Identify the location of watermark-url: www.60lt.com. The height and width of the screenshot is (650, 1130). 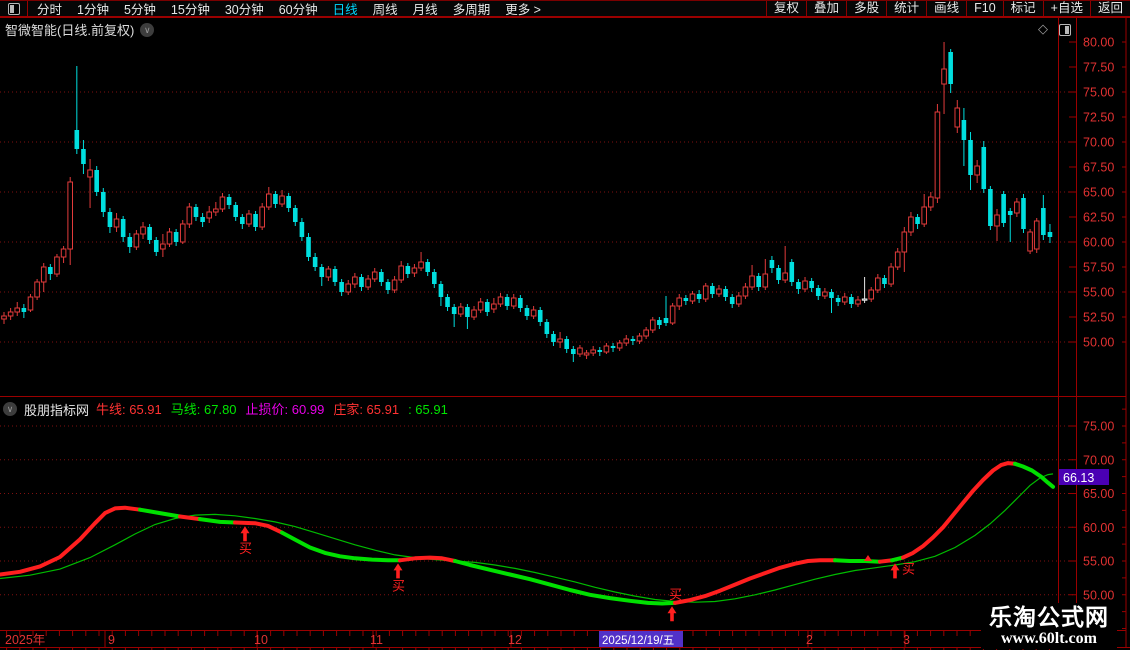
(1049, 638).